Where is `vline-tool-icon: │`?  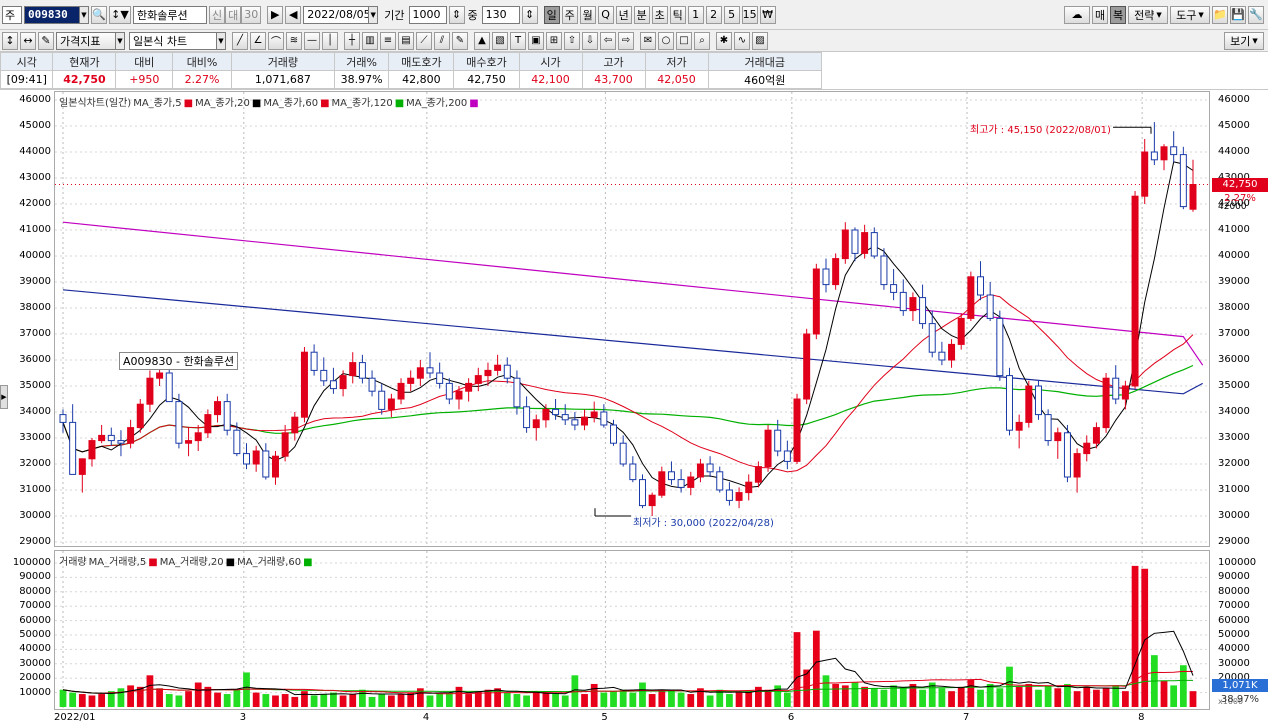
vline-tool-icon: │ is located at coordinates (330, 40).